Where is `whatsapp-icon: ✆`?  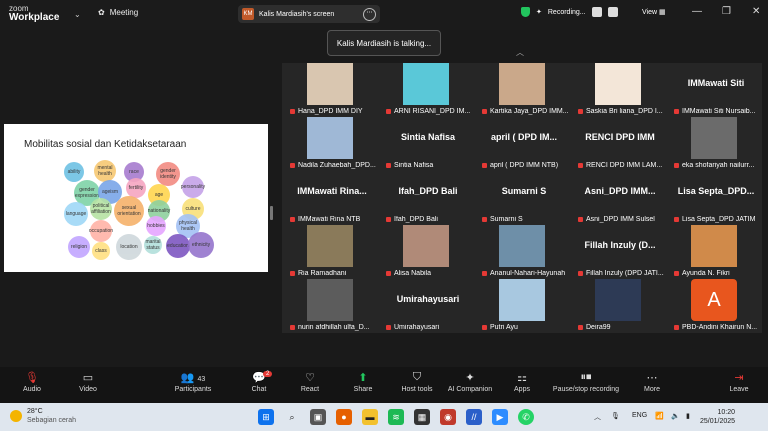 whatsapp-icon: ✆ is located at coordinates (526, 417).